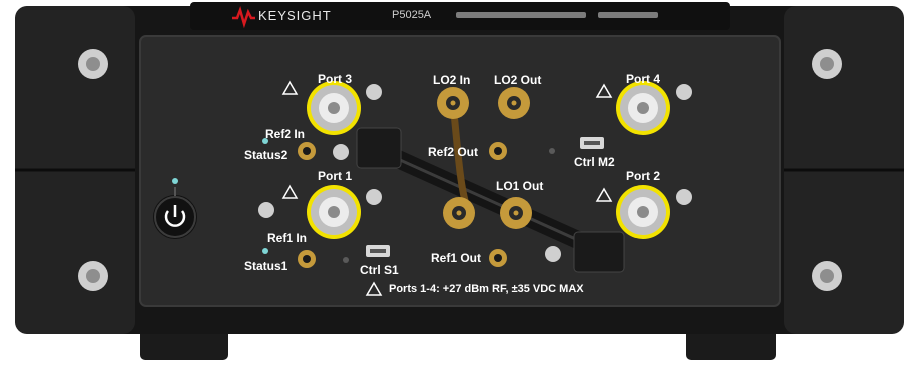  What do you see at coordinates (334, 212) in the screenshot?
I see `port-1-connector` at bounding box center [334, 212].